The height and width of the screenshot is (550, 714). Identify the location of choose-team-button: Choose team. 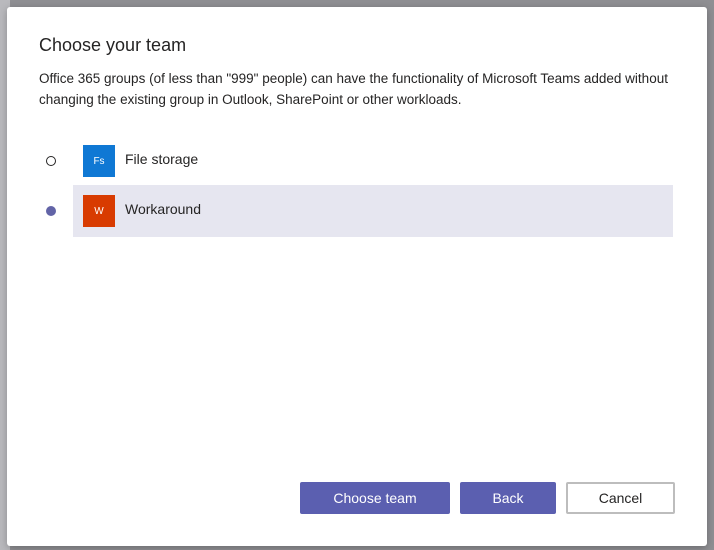
(375, 498).